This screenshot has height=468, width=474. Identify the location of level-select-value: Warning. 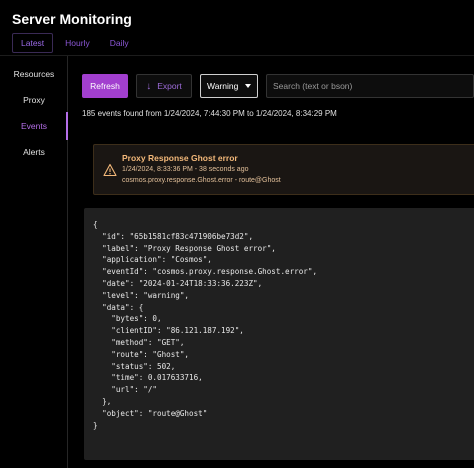
(223, 86).